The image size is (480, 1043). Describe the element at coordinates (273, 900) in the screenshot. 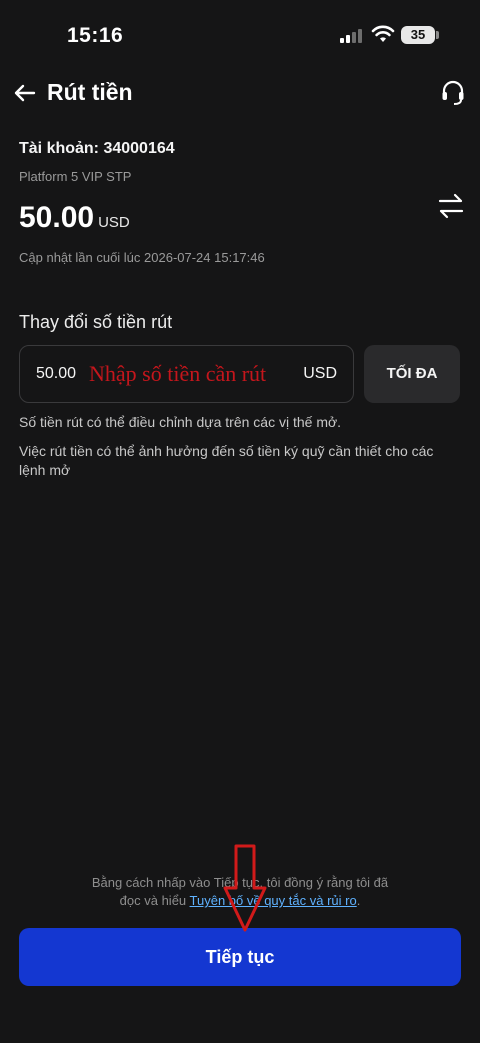

I see `risk-disclosure-link: Tuyên bố về quy tắc và rủi ro` at that location.